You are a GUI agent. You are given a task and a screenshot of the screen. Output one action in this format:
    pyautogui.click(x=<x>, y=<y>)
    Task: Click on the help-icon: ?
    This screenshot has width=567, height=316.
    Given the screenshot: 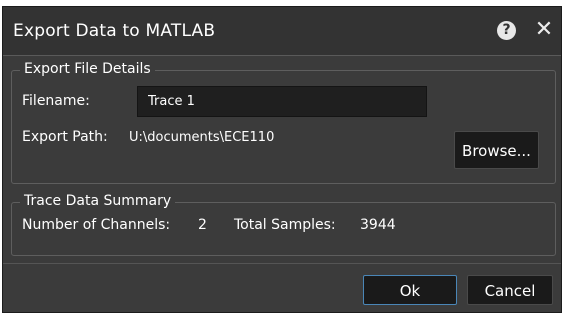 What is the action you would take?
    pyautogui.click(x=506, y=30)
    